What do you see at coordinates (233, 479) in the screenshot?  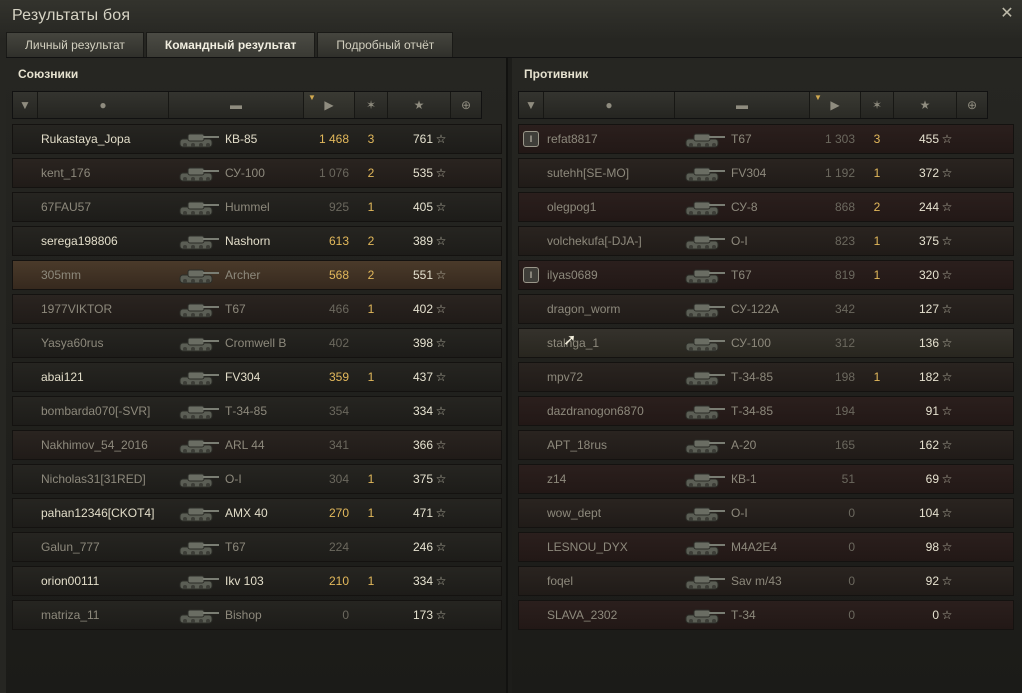 I see `tank-name: O-I` at bounding box center [233, 479].